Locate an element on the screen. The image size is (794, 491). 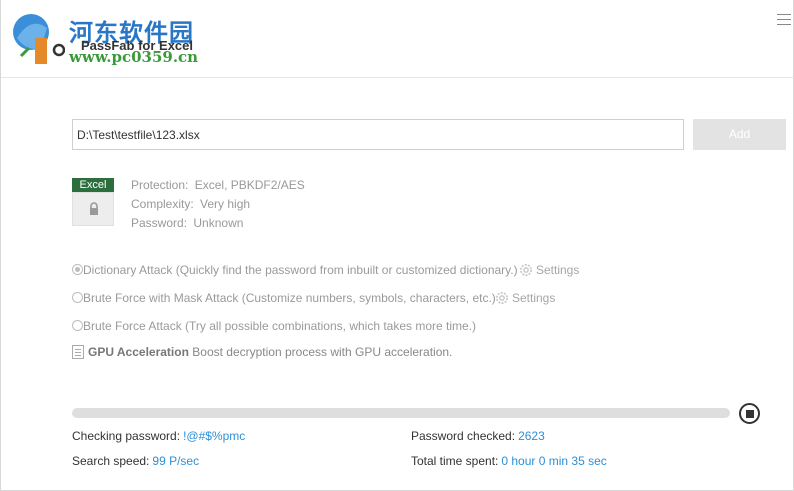
password-info: Password: Unknown is located at coordinates (187, 223).